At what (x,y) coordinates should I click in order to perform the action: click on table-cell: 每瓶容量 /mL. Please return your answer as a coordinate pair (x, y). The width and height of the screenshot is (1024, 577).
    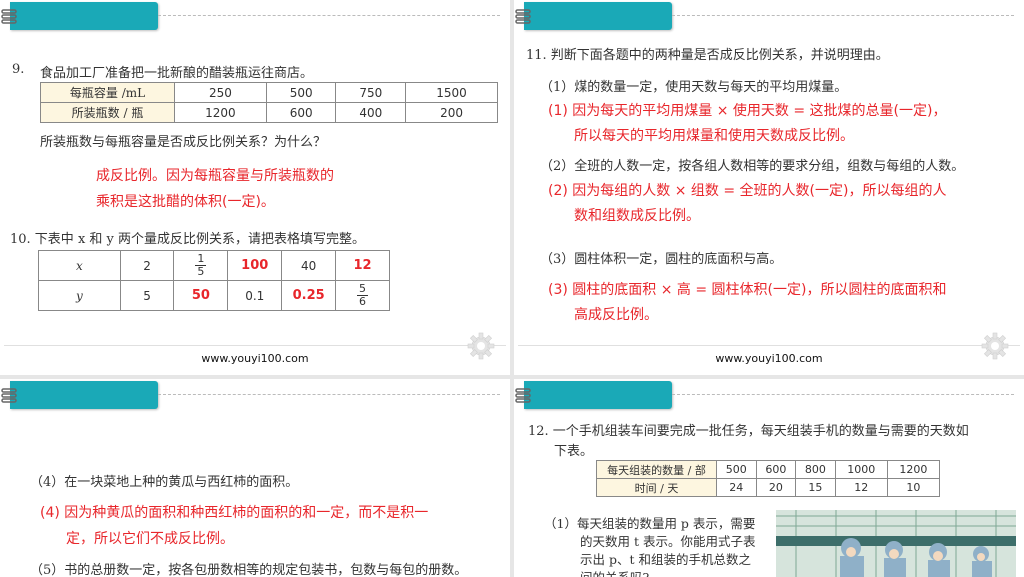
    Looking at the image, I should click on (107, 92).